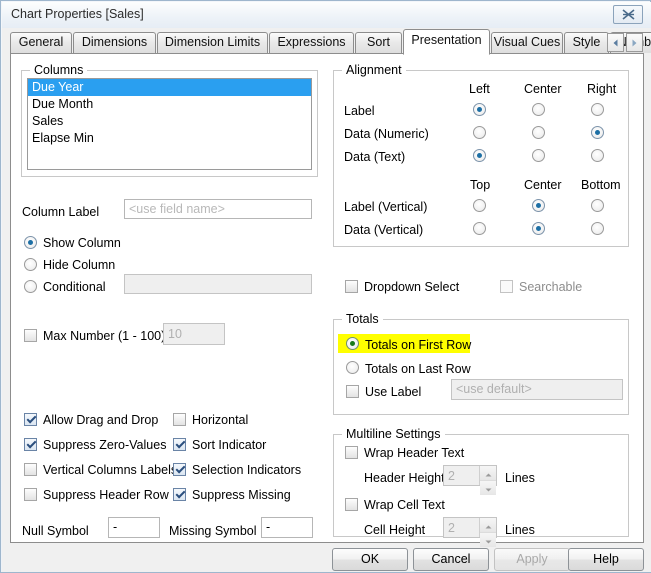 The height and width of the screenshot is (573, 651). What do you see at coordinates (470, 480) in the screenshot?
I see `header-height-stepper: 2` at bounding box center [470, 480].